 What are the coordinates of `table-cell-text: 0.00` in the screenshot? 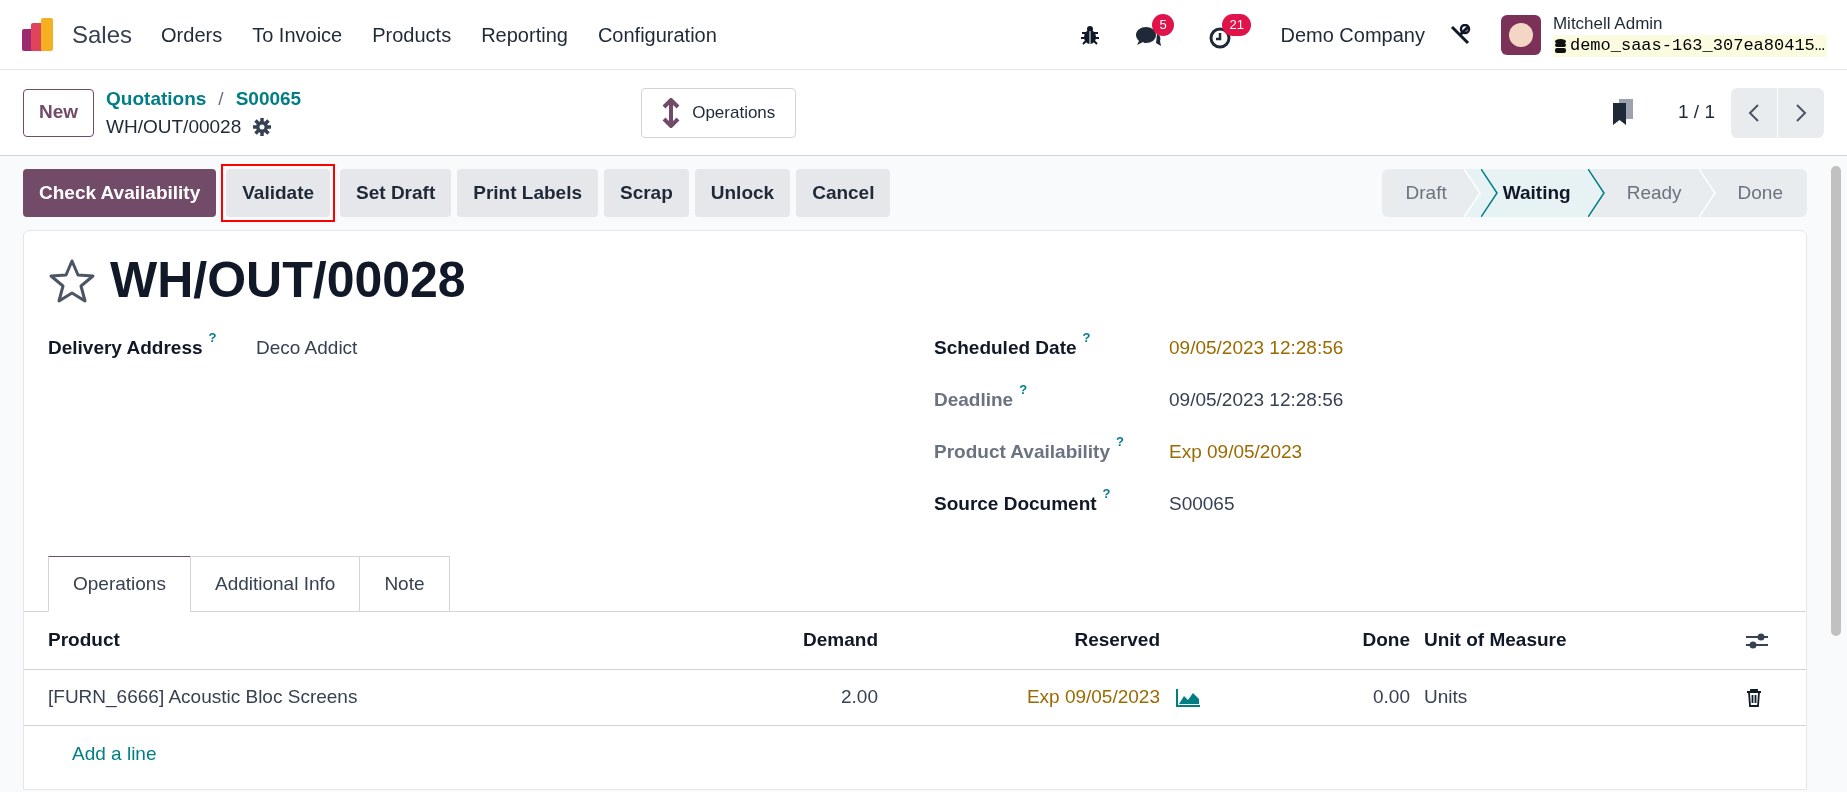 It's located at (1391, 697).